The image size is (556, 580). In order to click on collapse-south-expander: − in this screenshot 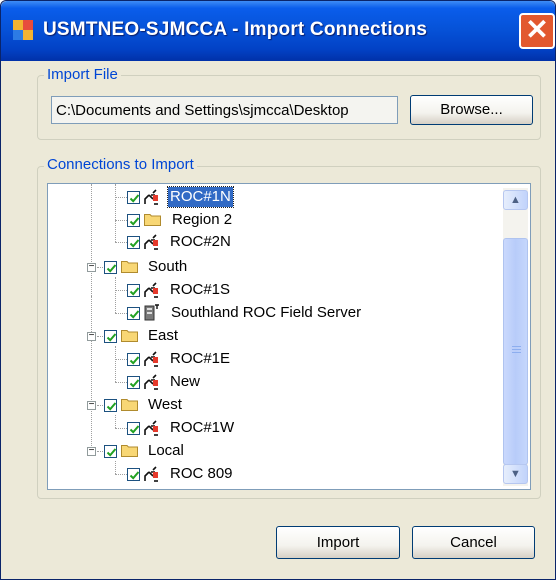, I will do `click(91, 267)`.